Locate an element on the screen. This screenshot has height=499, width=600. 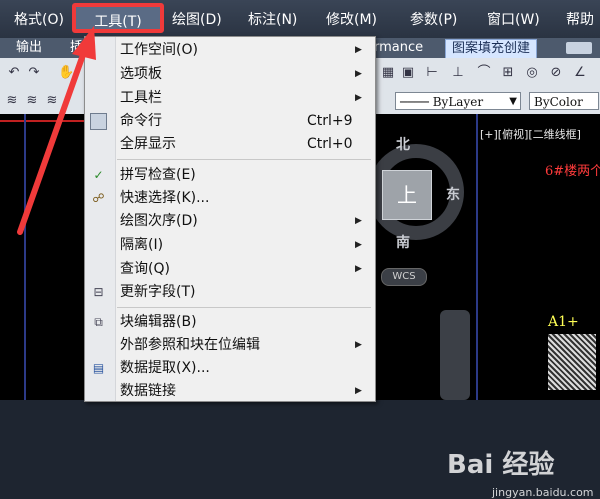
undo-icon: ↶ is located at coordinates (14, 73).